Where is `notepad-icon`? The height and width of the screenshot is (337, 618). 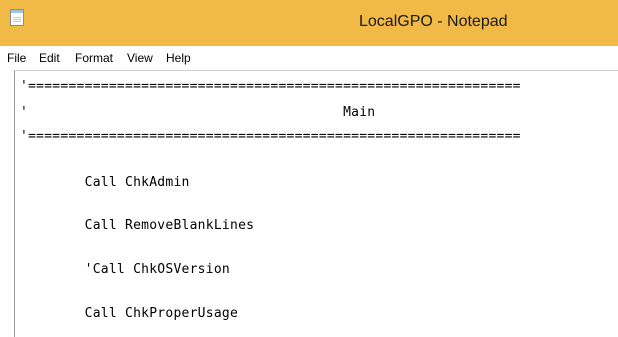
notepad-icon is located at coordinates (17, 17).